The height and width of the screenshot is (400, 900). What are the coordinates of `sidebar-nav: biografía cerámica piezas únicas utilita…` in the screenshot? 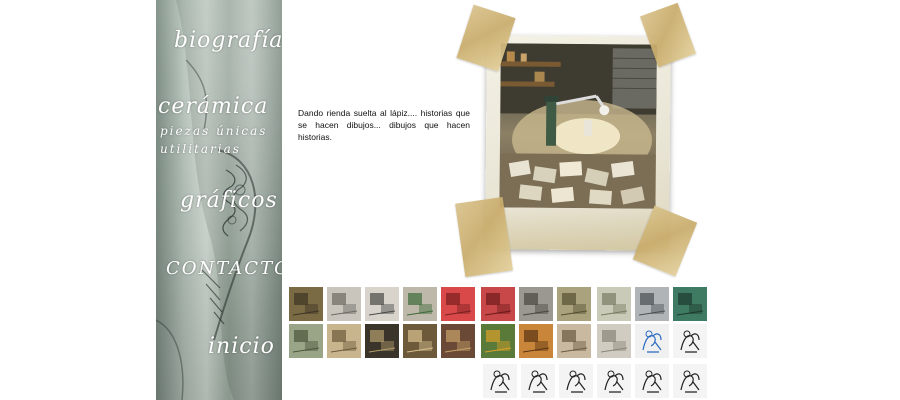 It's located at (219, 200).